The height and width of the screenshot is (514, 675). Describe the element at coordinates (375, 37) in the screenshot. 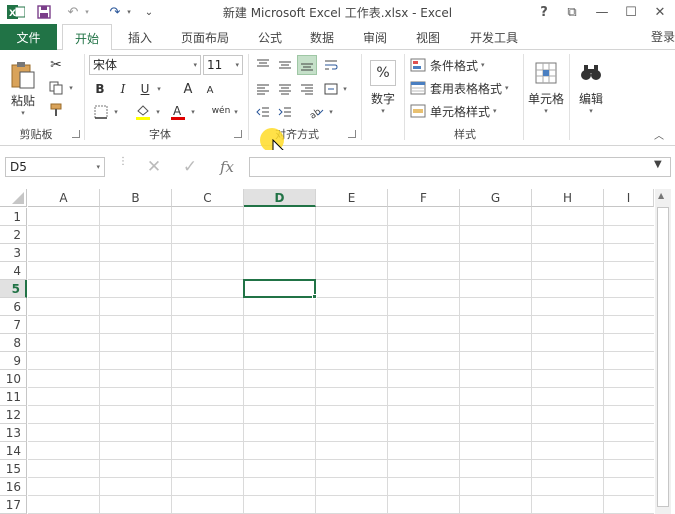

I see `tab-review: 审阅` at that location.